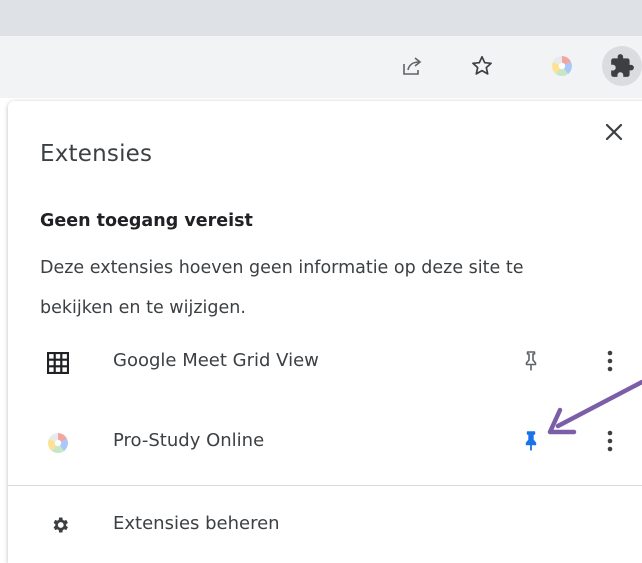 The image size is (642, 563). I want to click on puzzle-icon, so click(622, 66).